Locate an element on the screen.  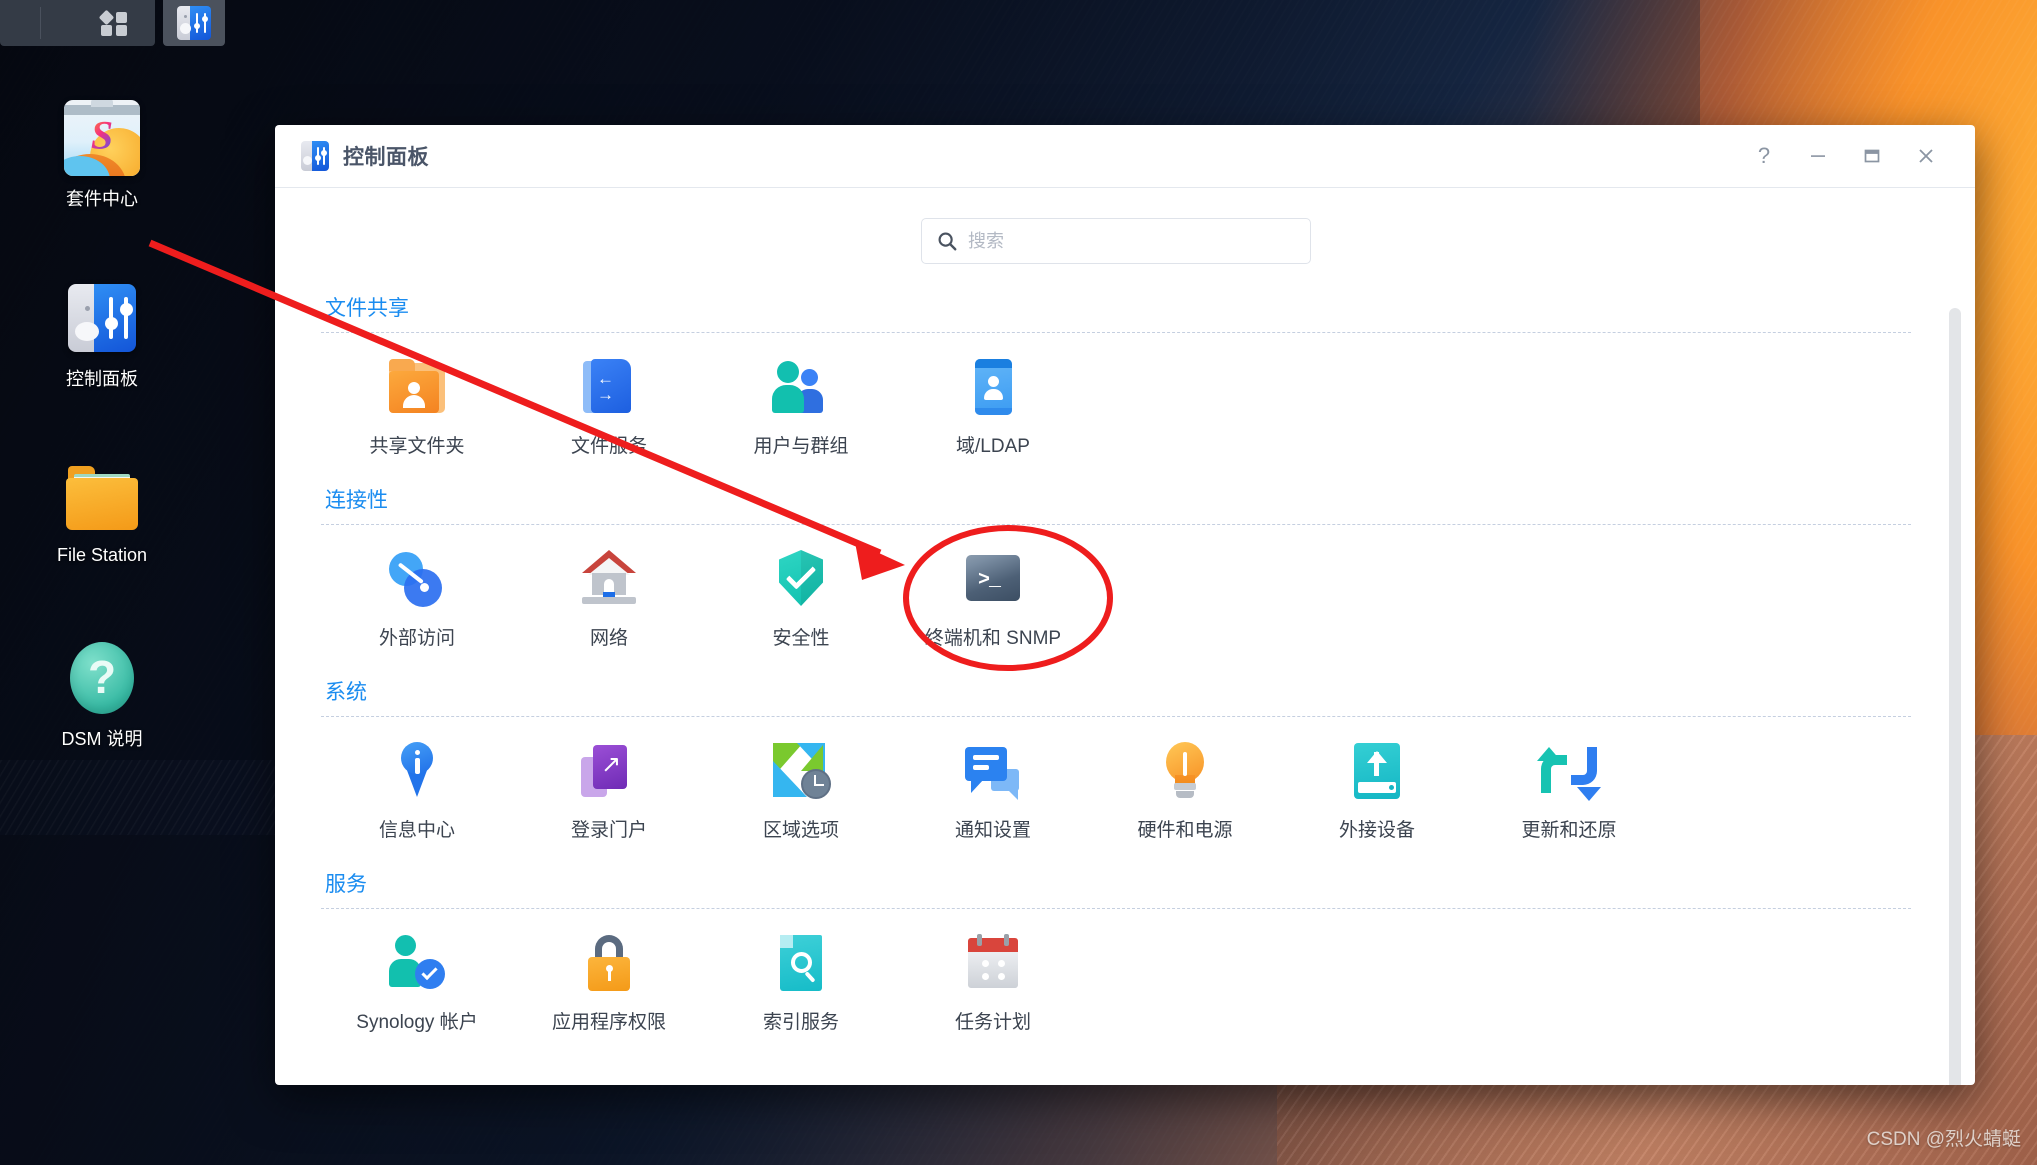
grid-apps-icon is located at coordinates (112, 22).